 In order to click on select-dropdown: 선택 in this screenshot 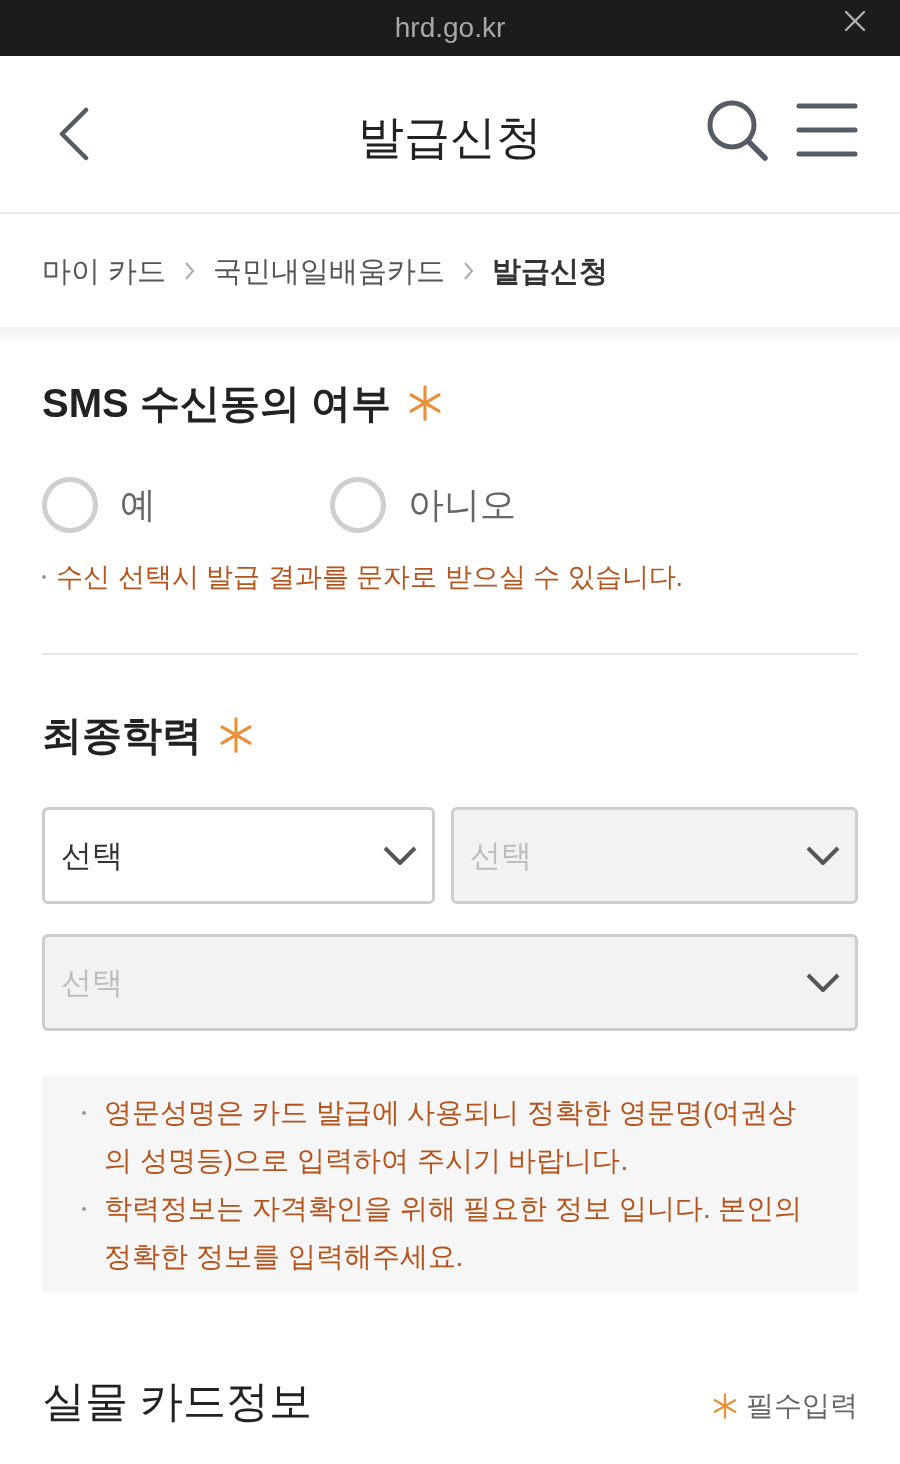, I will do `click(238, 855)`.